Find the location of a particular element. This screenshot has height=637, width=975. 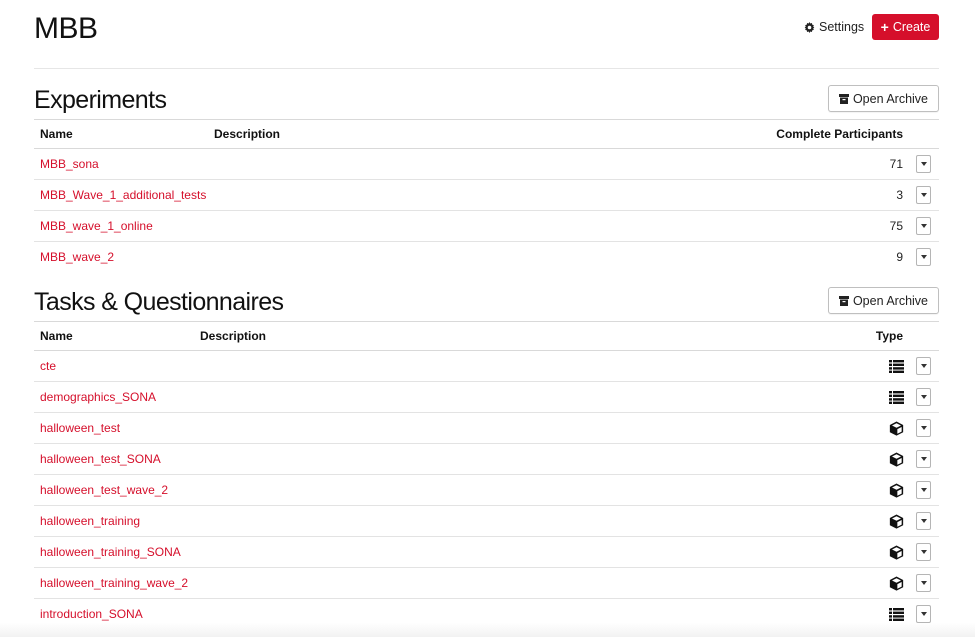

page-title: MBB is located at coordinates (66, 28).